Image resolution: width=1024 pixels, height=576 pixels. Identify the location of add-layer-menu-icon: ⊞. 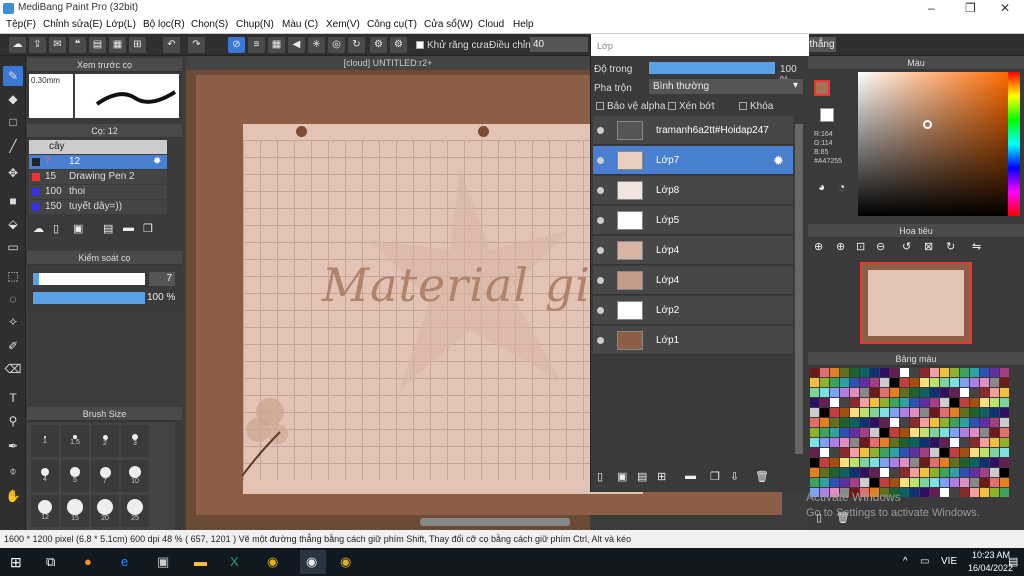
(661, 476).